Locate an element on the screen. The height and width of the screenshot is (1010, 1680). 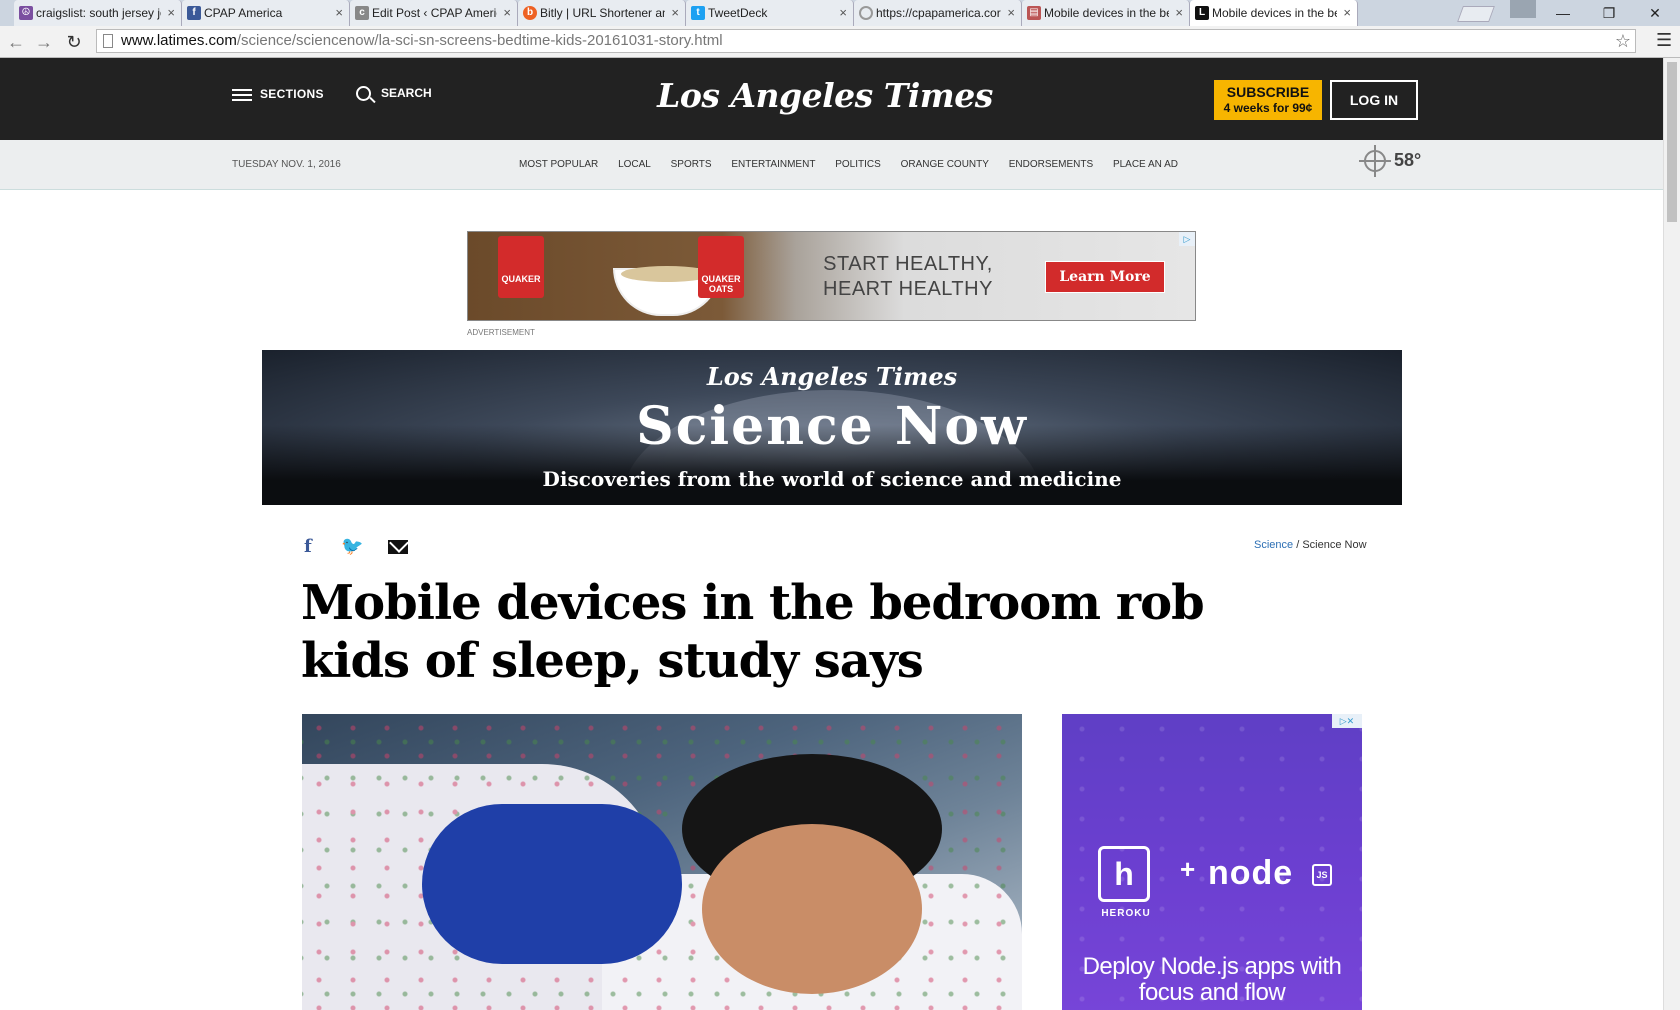
browser-tab: f CPAP America × is located at coordinates (266, 13).